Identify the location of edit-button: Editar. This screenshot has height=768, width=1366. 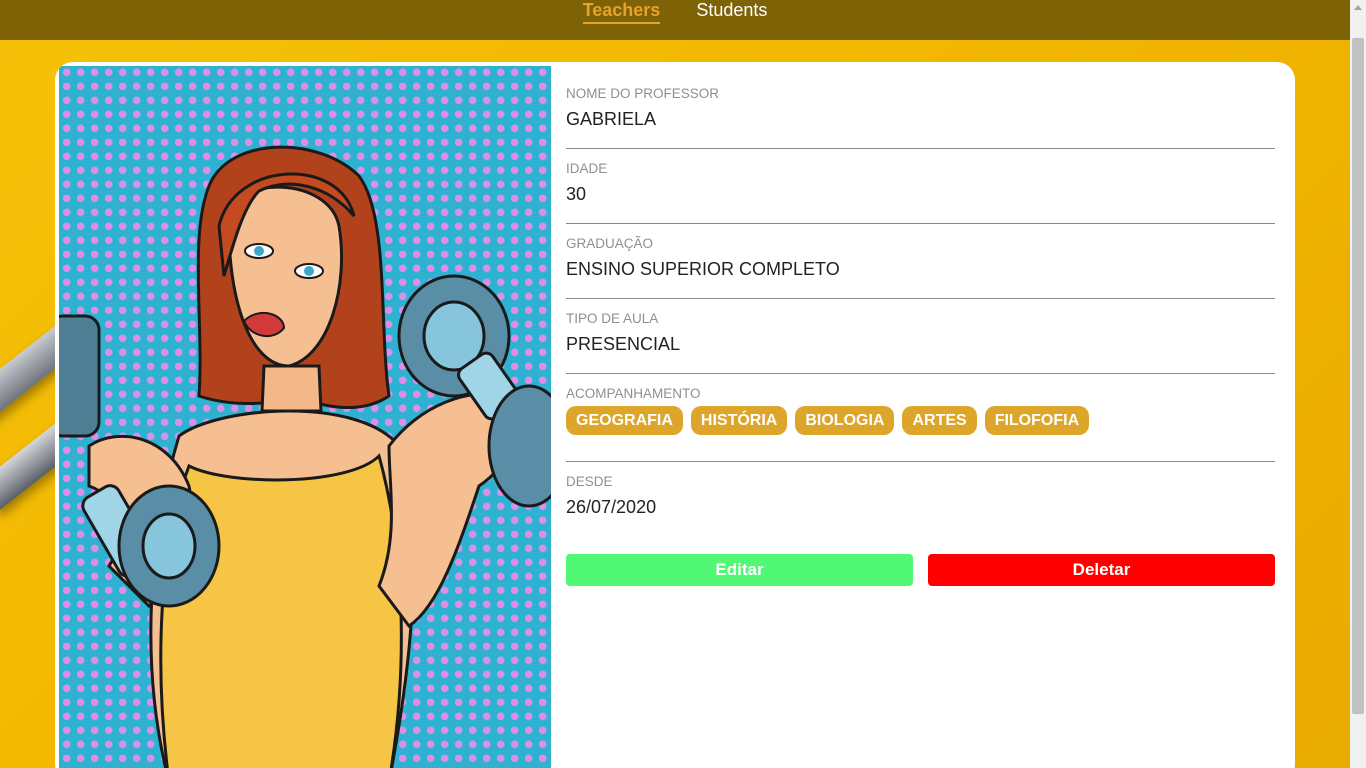
(739, 570).